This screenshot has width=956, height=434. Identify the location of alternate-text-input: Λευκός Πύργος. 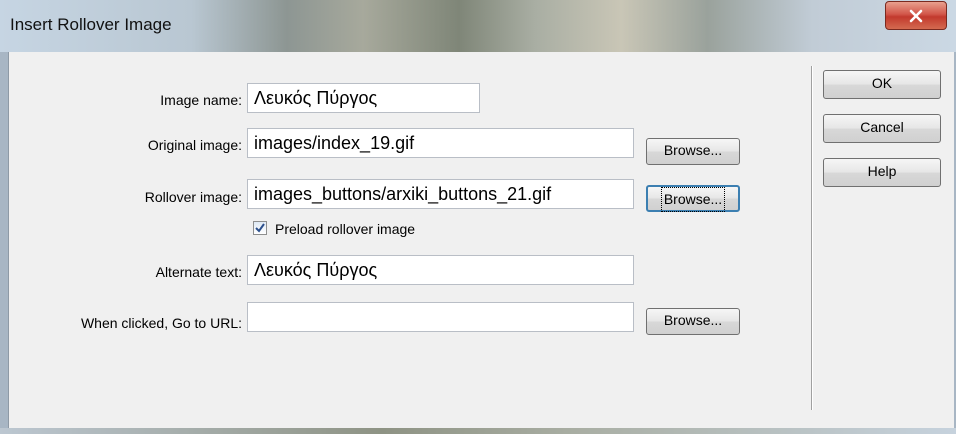
(440, 270).